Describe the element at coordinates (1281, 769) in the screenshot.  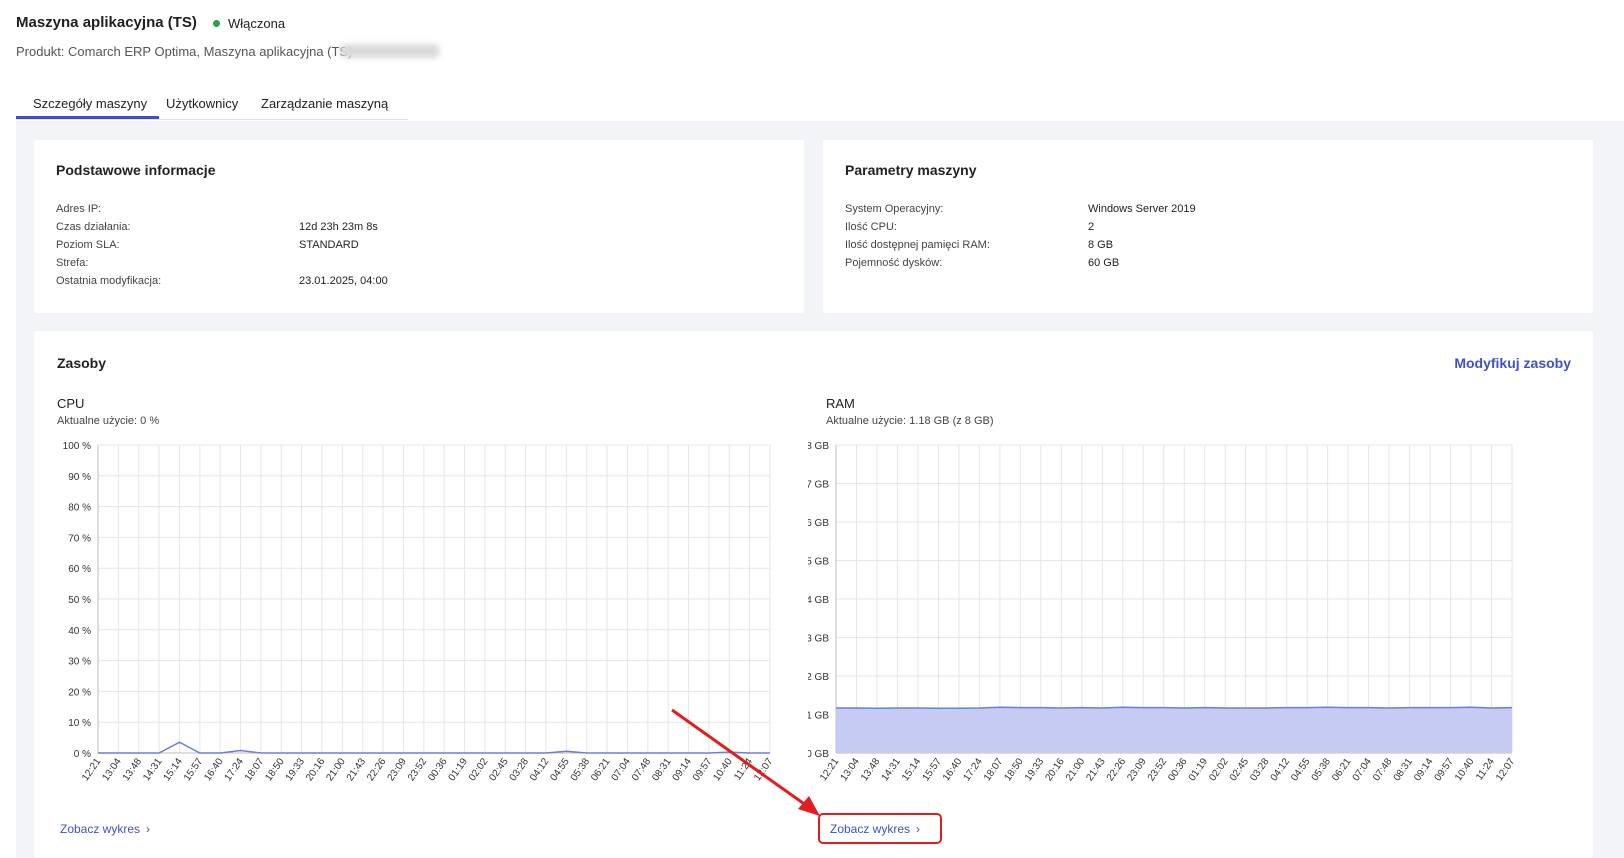
I see `ram-x-tick-label: 04:12` at that location.